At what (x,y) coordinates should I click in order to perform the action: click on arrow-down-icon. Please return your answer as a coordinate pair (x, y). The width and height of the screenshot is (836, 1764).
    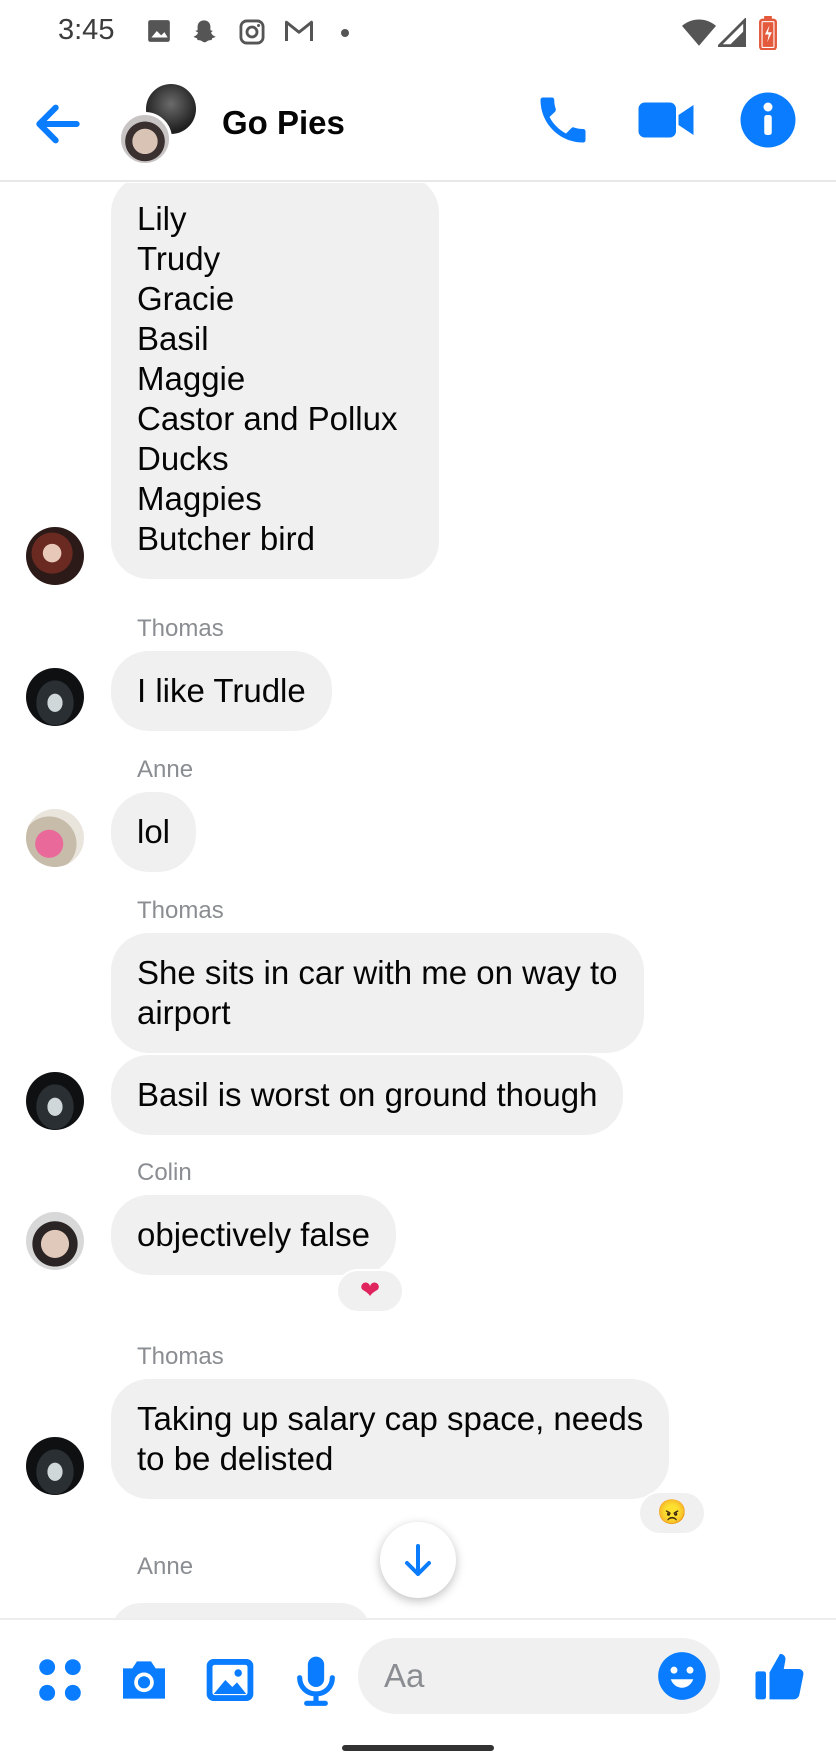
    Looking at the image, I should click on (418, 1560).